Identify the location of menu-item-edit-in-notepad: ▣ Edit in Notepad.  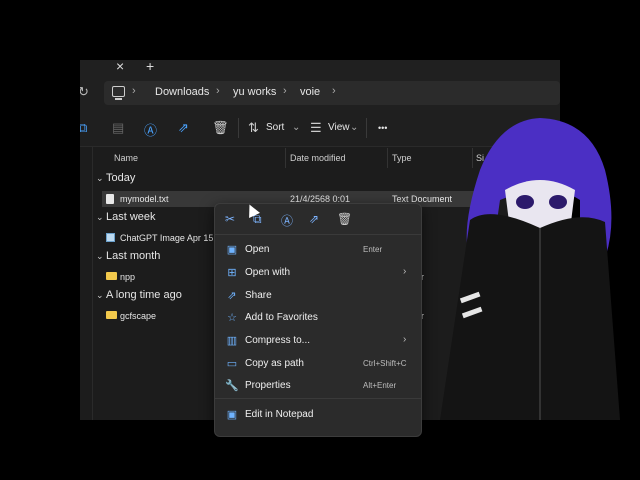
(318, 415).